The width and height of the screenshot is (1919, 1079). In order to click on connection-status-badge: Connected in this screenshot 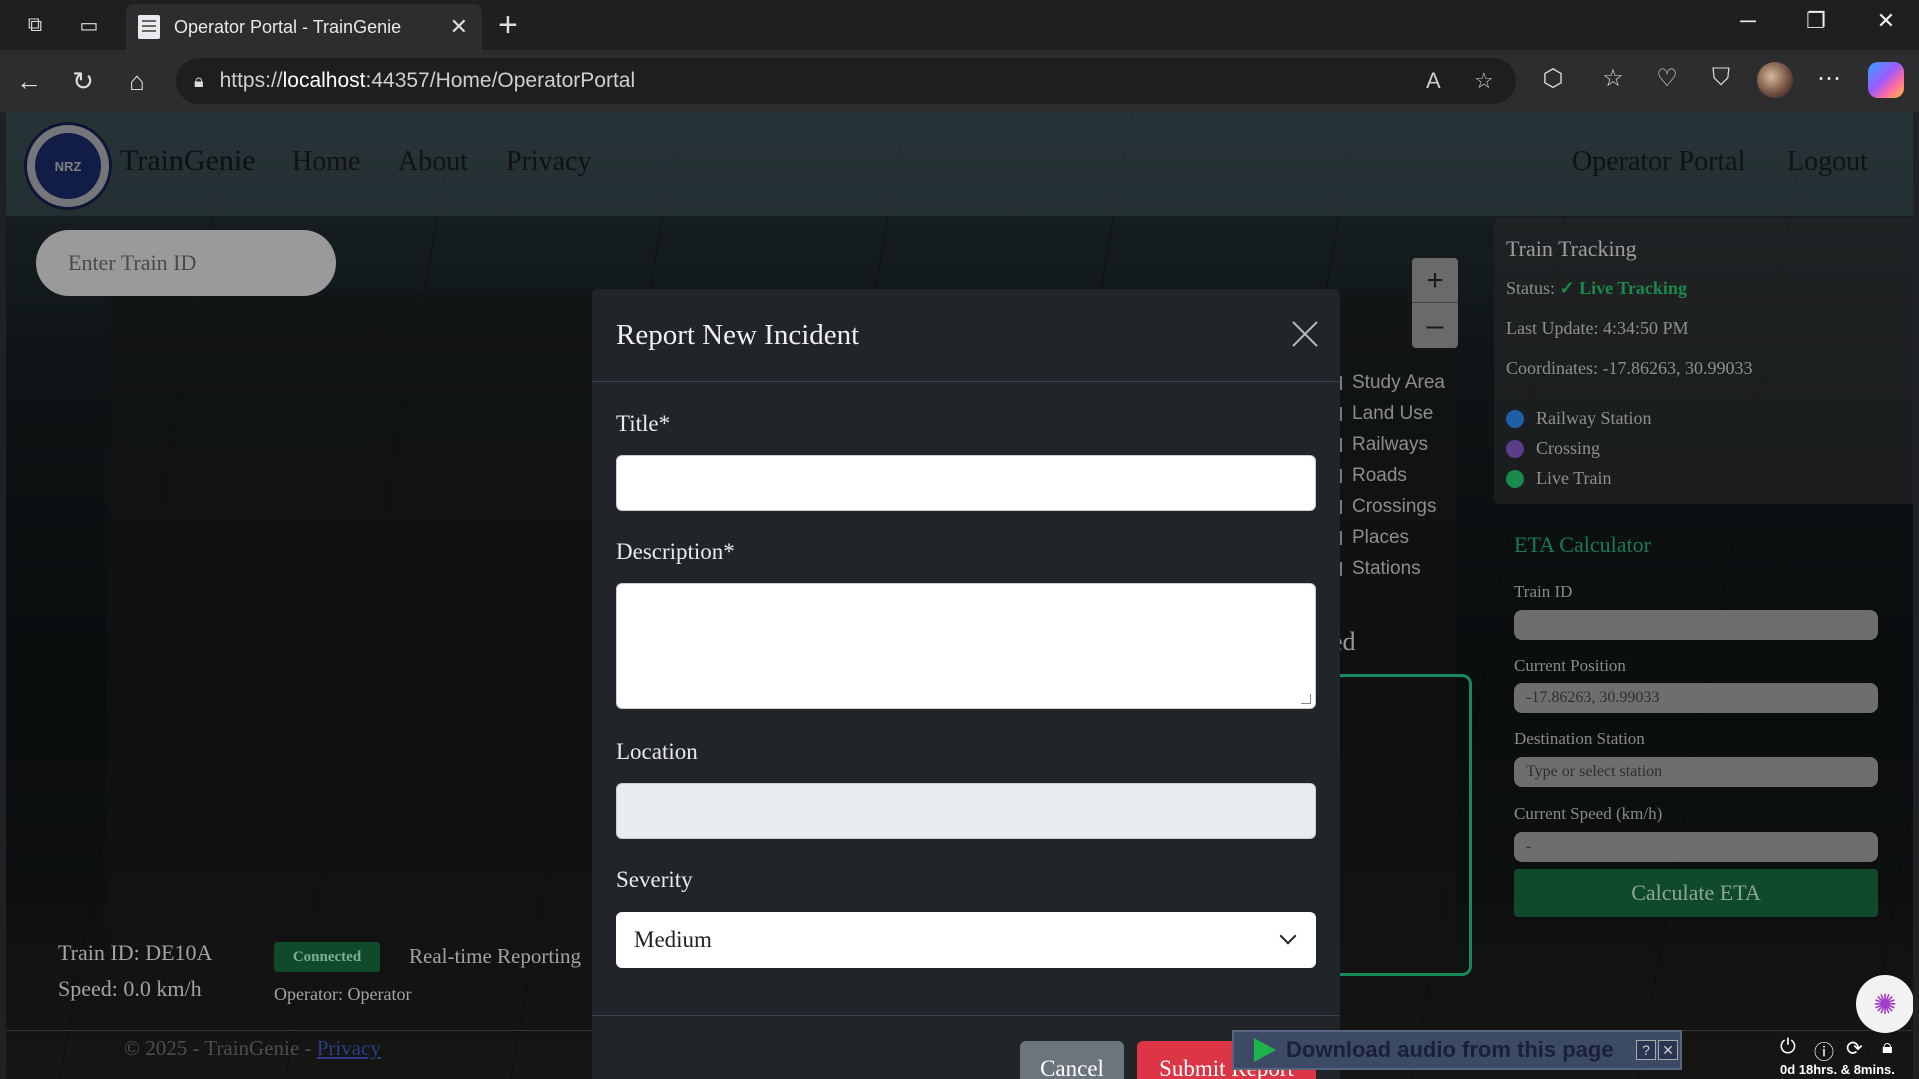, I will do `click(327, 957)`.